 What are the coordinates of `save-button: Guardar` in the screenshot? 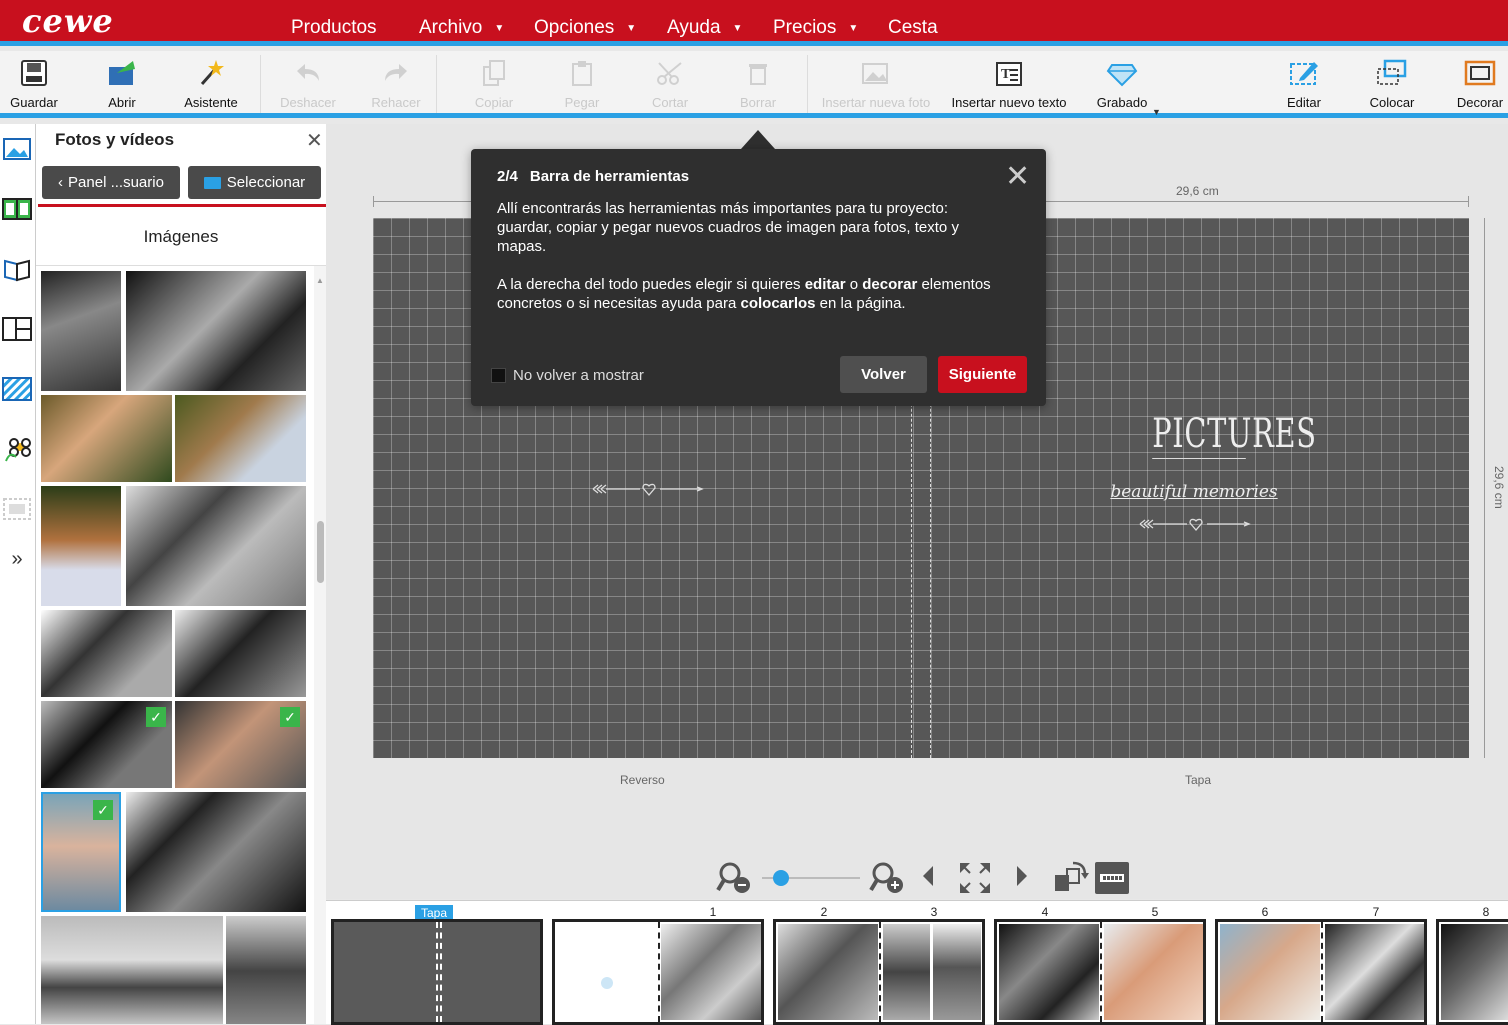 It's located at (34, 84).